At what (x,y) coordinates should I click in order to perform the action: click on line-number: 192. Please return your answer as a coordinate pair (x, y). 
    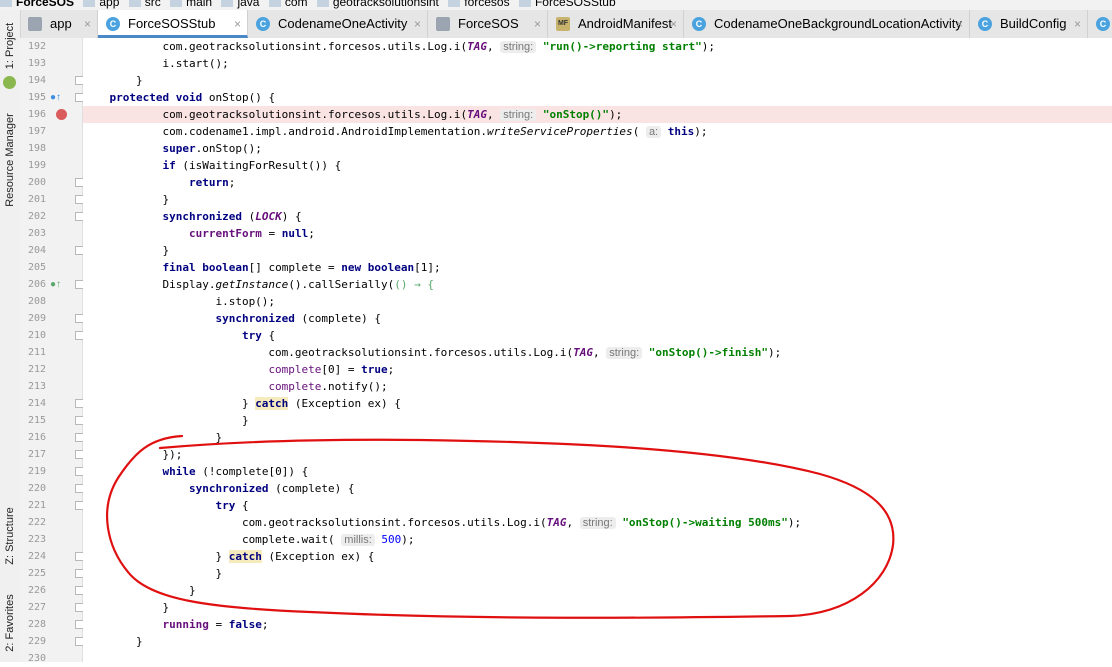
    Looking at the image, I should click on (36, 46).